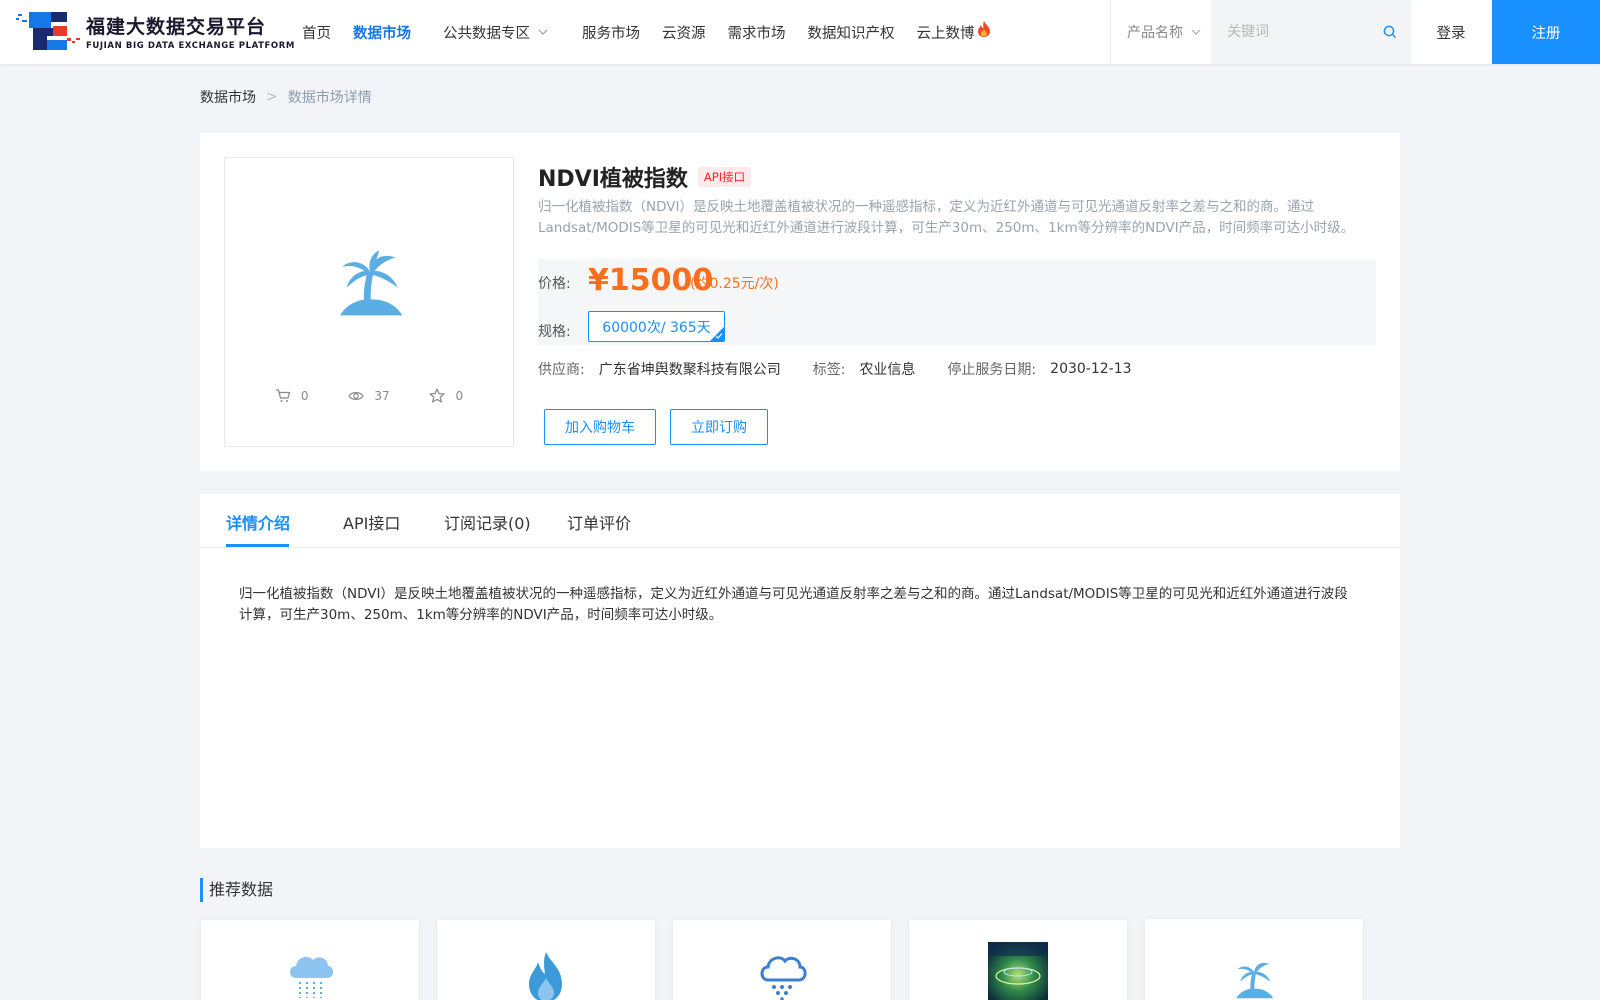 Image resolution: width=1600 pixels, height=1000 pixels. I want to click on detail-tabs: 详情介绍 API接口 订阅记录(0) 订单评价, so click(800, 521).